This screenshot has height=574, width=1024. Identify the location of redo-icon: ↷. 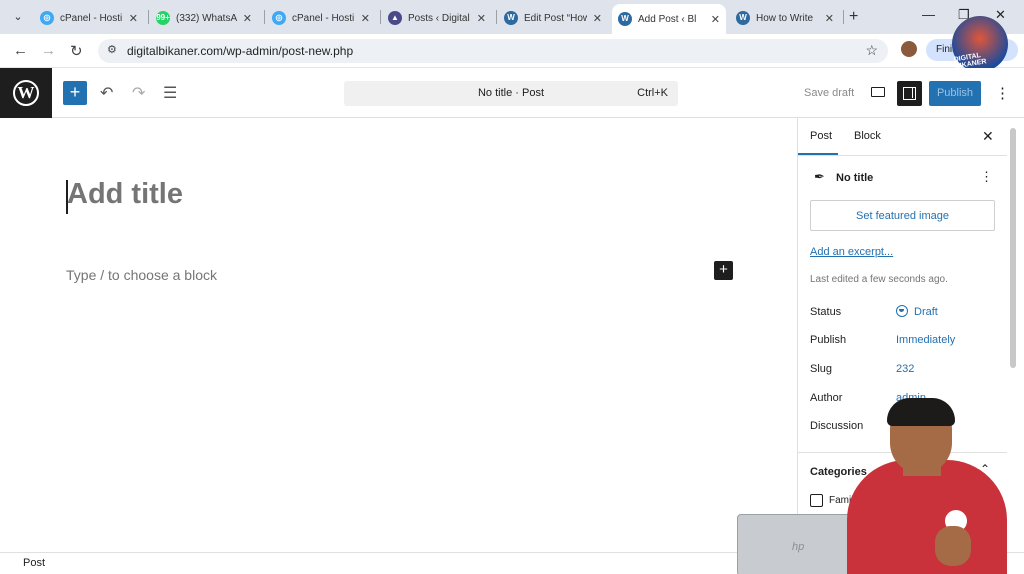
(138, 93).